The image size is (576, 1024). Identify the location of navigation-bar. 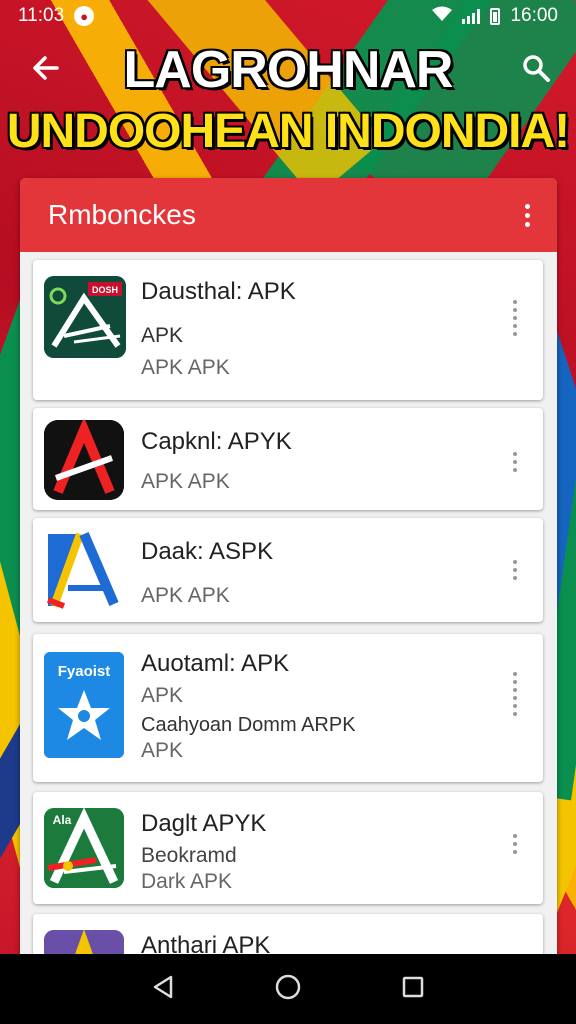
(288, 989).